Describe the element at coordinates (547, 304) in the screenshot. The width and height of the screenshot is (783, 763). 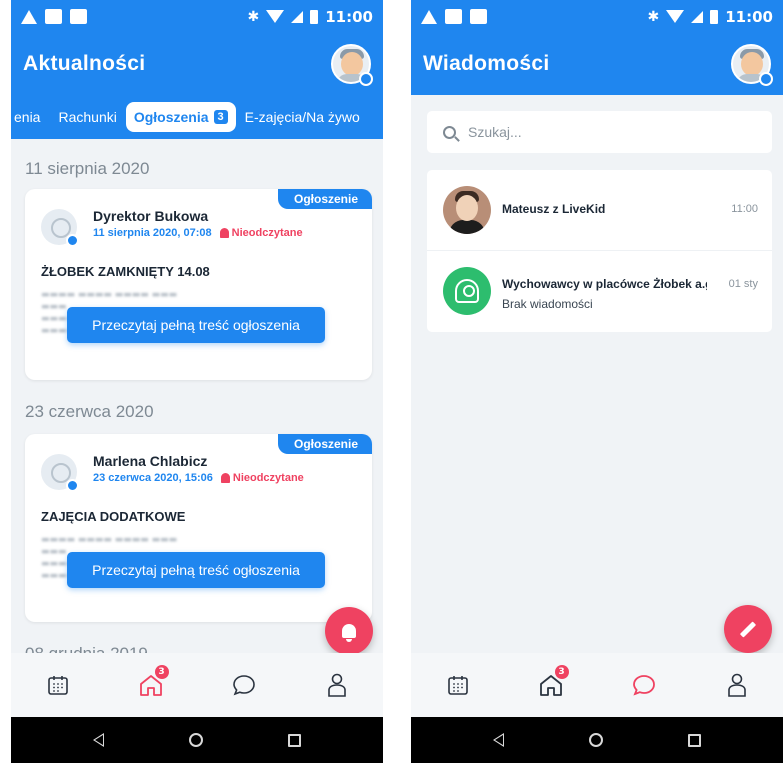
I see `conversation-preview: Brak wiadomości` at that location.